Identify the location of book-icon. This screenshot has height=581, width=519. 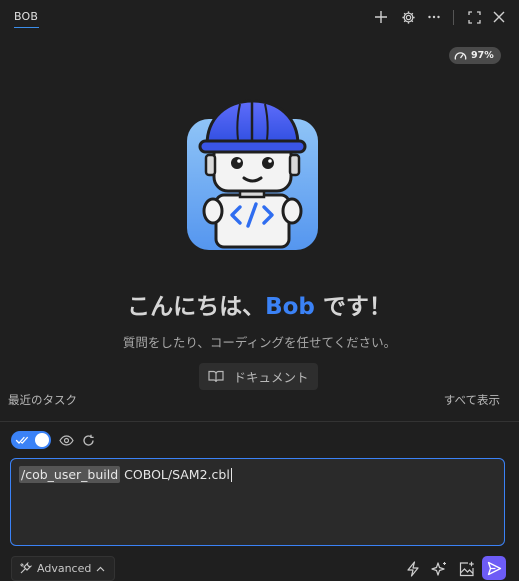
(216, 376).